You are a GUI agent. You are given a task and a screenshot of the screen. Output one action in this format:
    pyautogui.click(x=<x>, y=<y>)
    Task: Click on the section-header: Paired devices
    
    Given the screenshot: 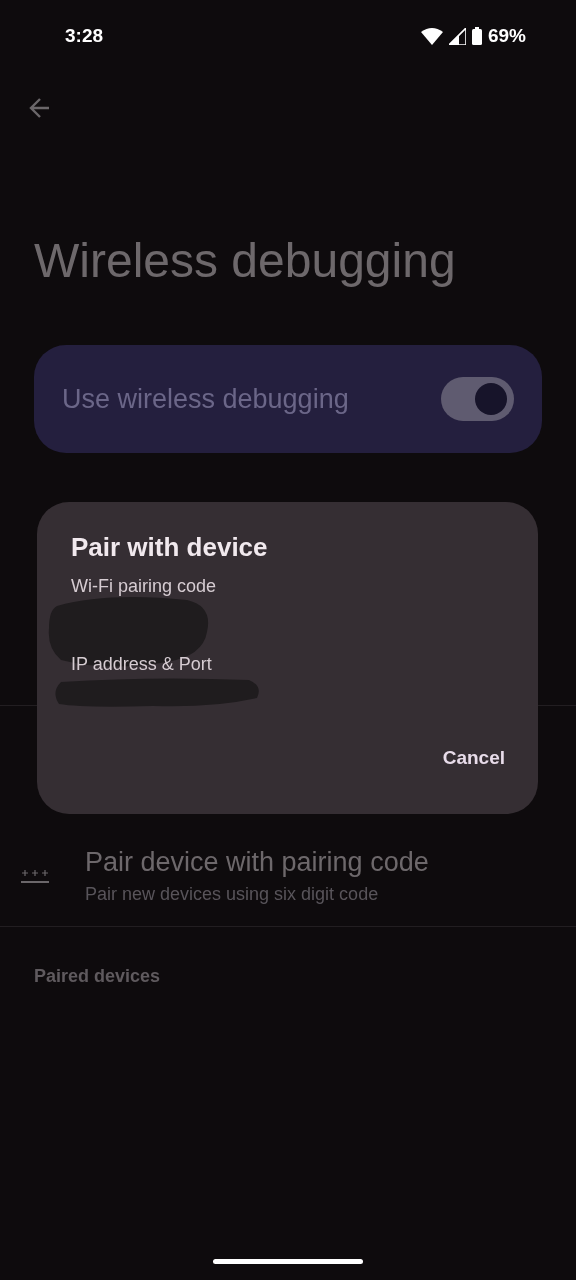 What is the action you would take?
    pyautogui.click(x=98, y=976)
    